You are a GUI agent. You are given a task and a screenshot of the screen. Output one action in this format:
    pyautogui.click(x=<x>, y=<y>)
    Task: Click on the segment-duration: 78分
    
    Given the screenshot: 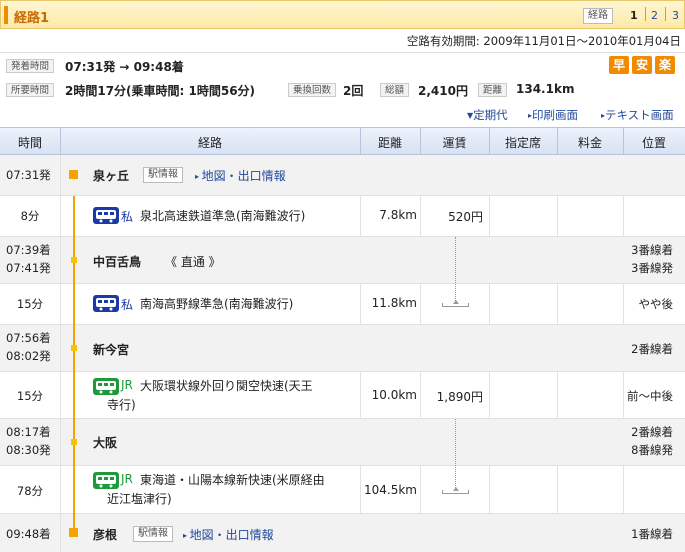 What is the action you would take?
    pyautogui.click(x=30, y=491)
    